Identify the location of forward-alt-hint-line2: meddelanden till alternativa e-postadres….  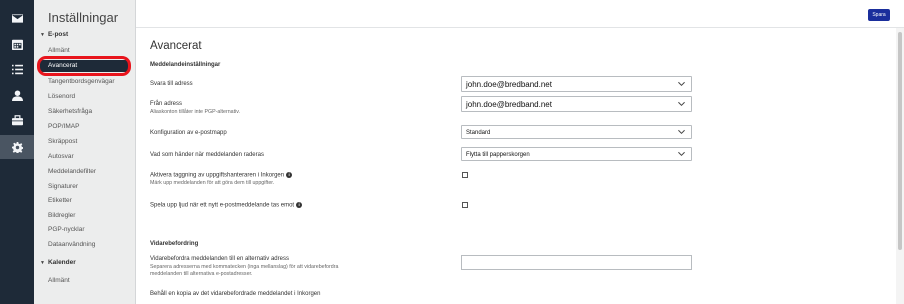
(201, 274).